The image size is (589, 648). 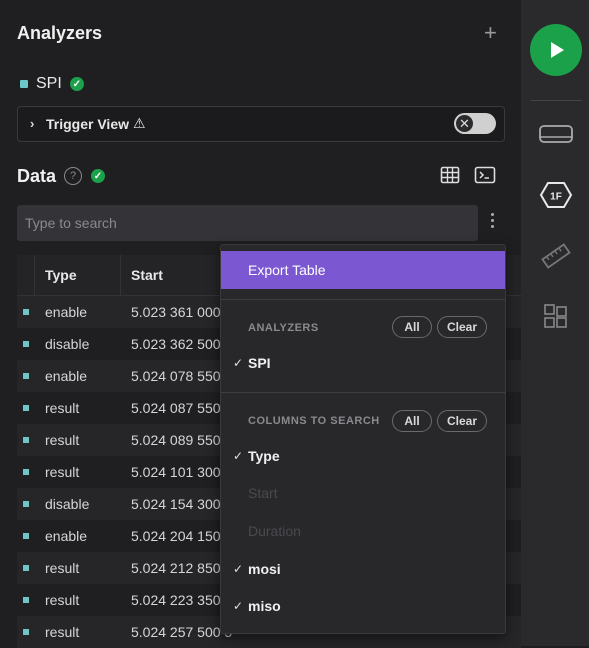 I want to click on analyzers-clear-button: Clear, so click(x=462, y=327).